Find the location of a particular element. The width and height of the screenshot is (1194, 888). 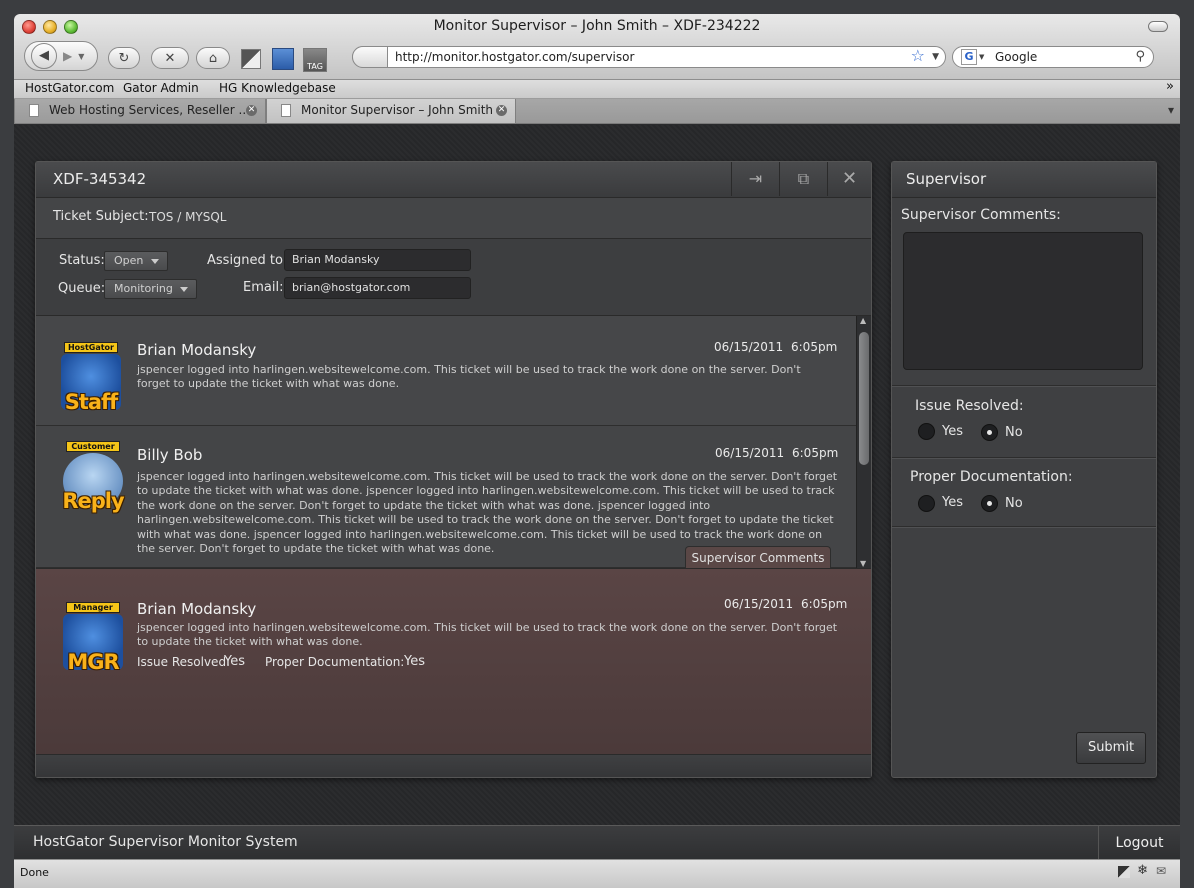

subject-row: Ticket Subject: TOS / MYSQL is located at coordinates (453, 218).